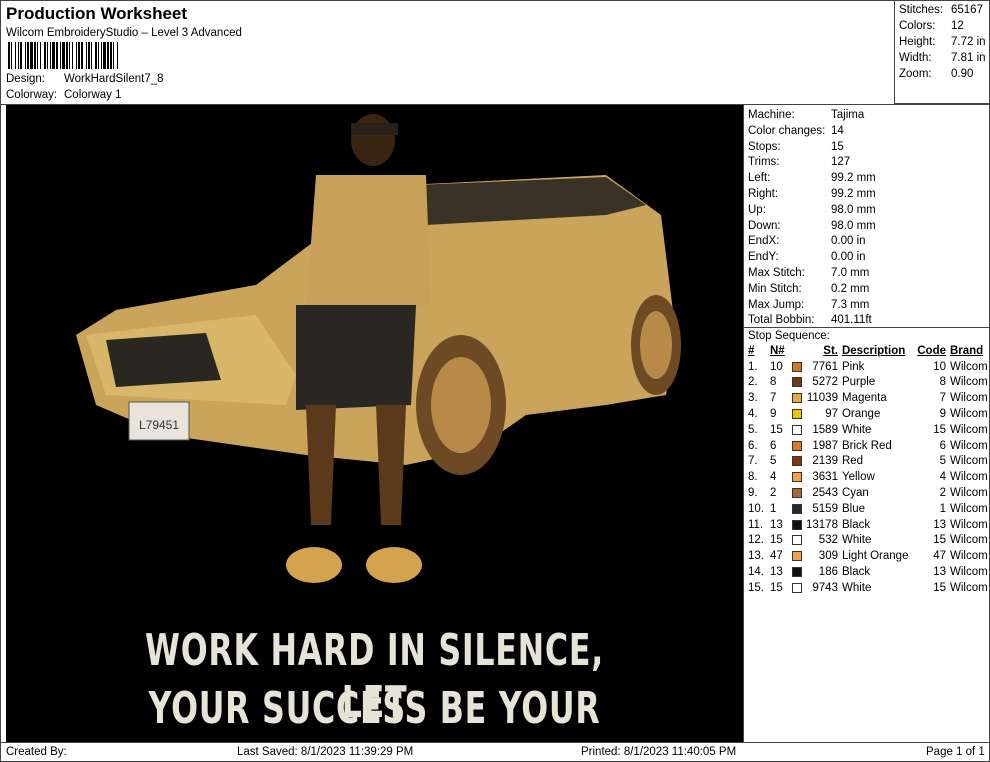 Image resolution: width=990 pixels, height=762 pixels. What do you see at coordinates (931, 26) in the screenshot?
I see `stat-colors: Colors: 12` at bounding box center [931, 26].